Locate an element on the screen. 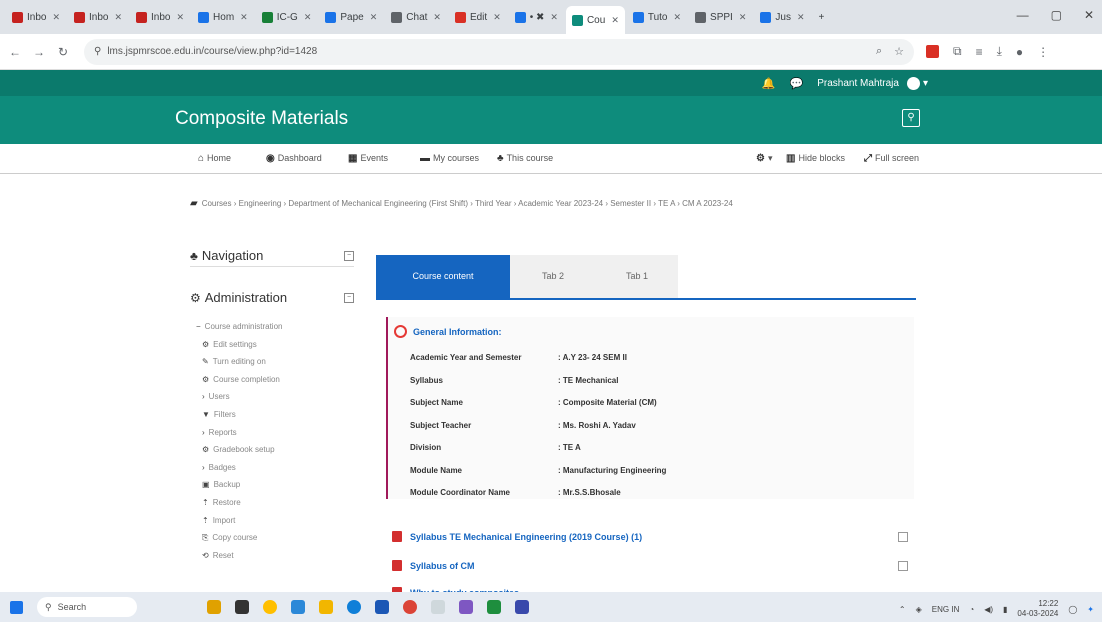  browser-tab: Jus ✕ is located at coordinates (782, 17).